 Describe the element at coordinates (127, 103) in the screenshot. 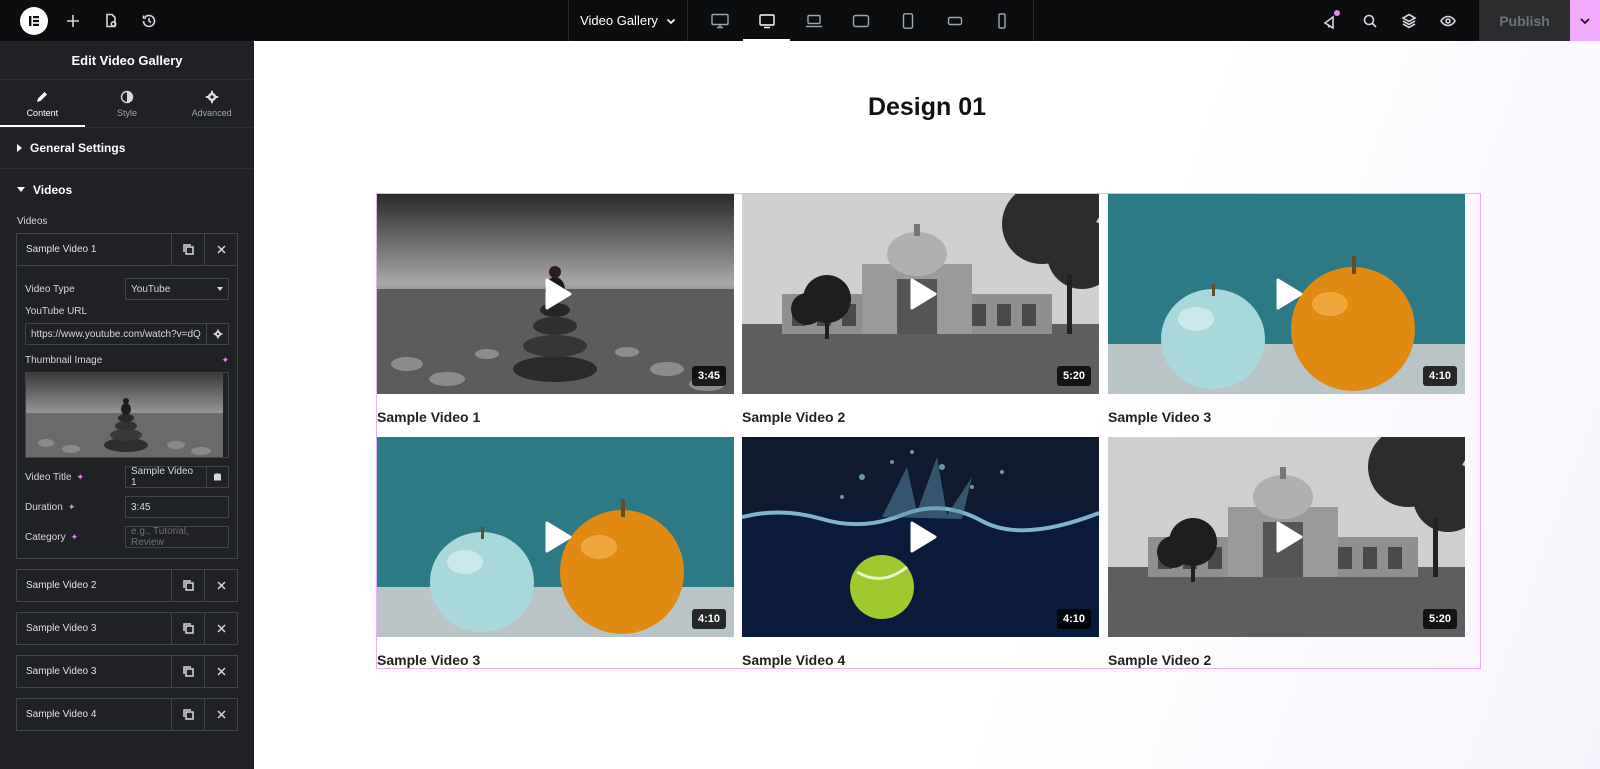

I see `tab-style: Style` at that location.